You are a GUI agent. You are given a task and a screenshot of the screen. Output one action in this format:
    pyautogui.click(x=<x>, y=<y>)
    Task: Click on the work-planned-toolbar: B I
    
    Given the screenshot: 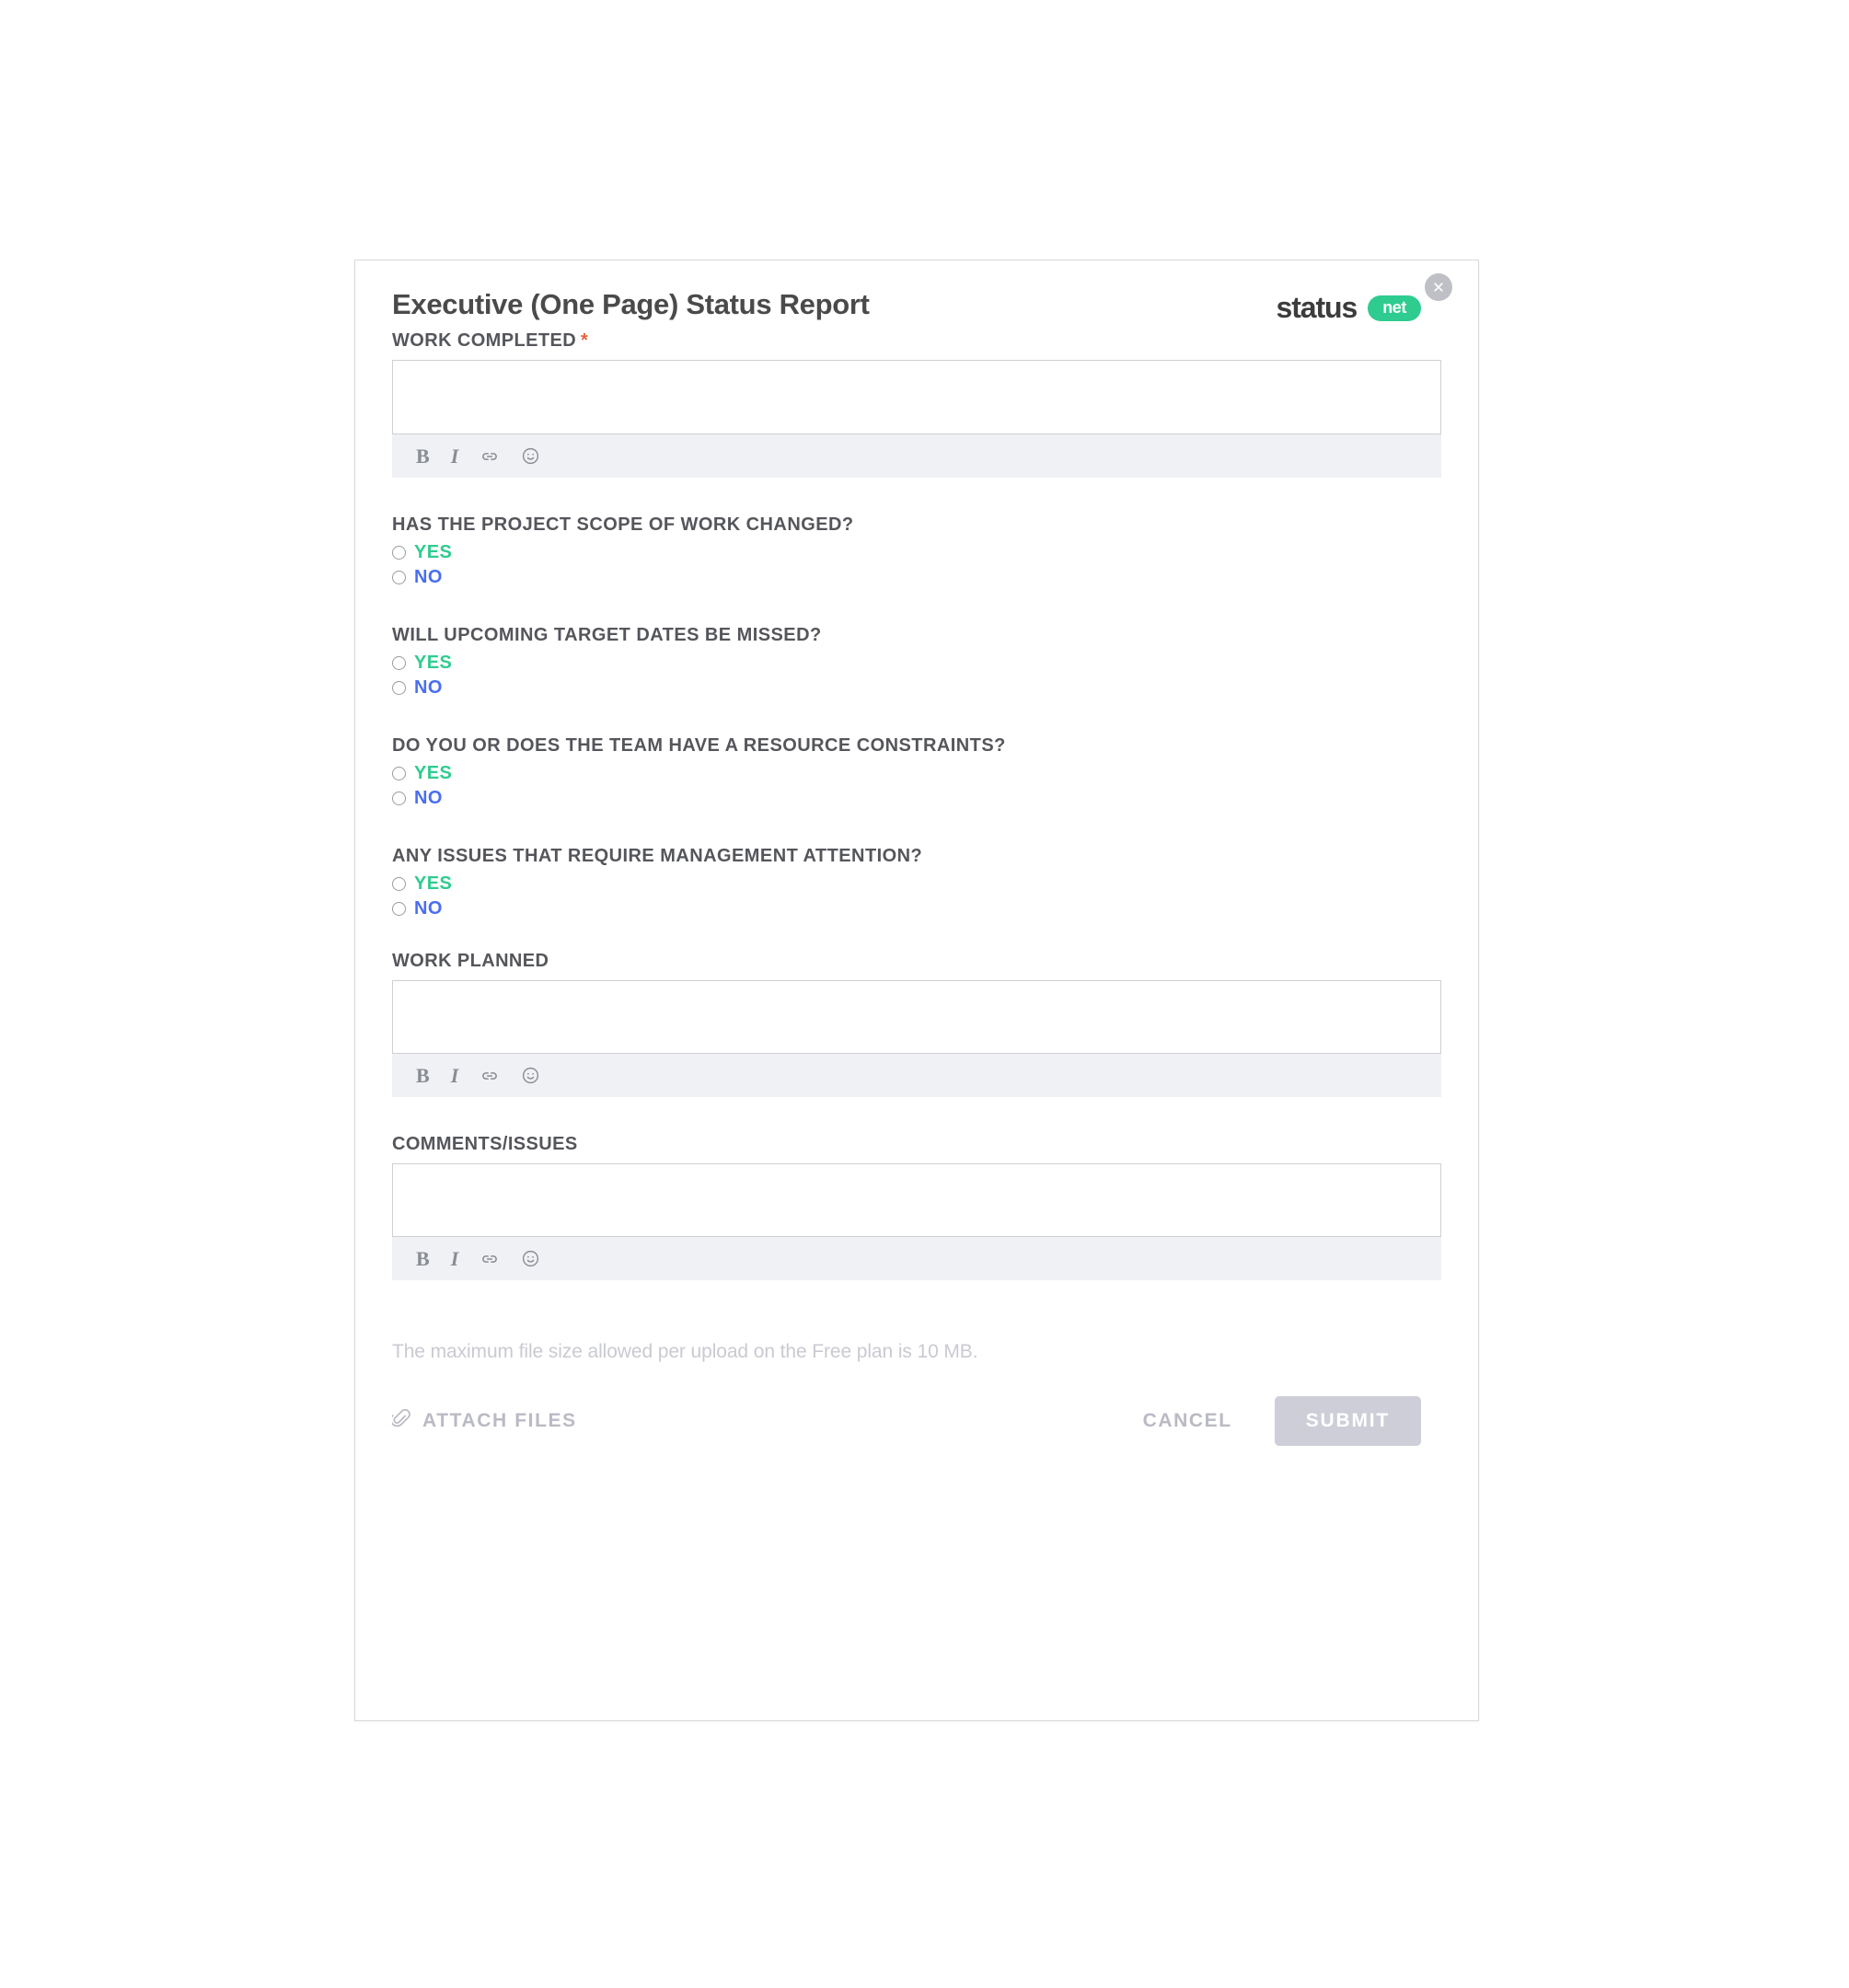 What is the action you would take?
    pyautogui.click(x=916, y=1075)
    